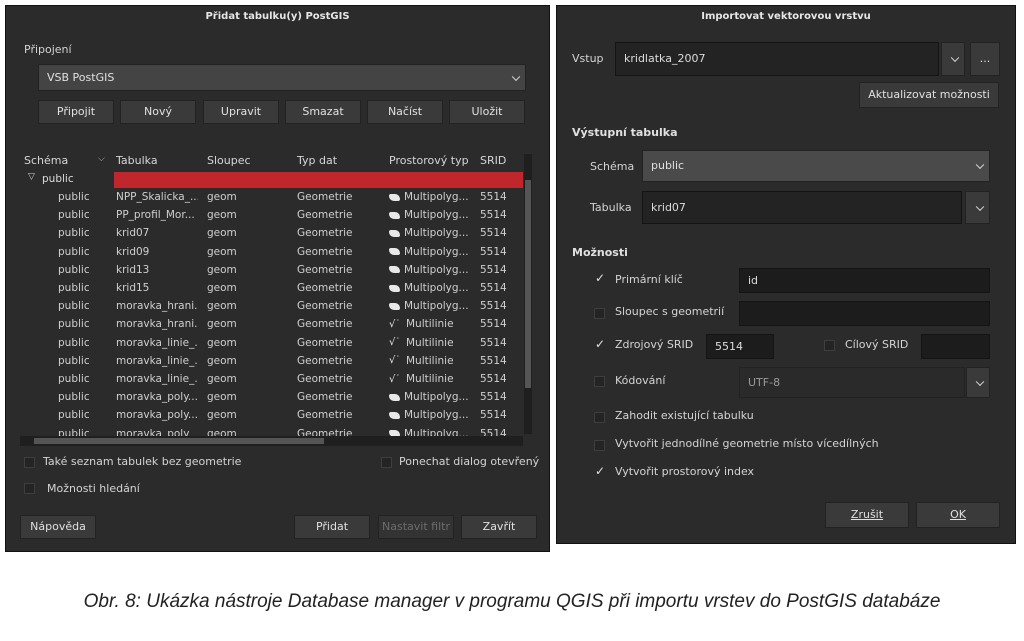 Image resolution: width=1024 pixels, height=641 pixels. What do you see at coordinates (332, 527) in the screenshot?
I see `add-button: Přidat` at bounding box center [332, 527].